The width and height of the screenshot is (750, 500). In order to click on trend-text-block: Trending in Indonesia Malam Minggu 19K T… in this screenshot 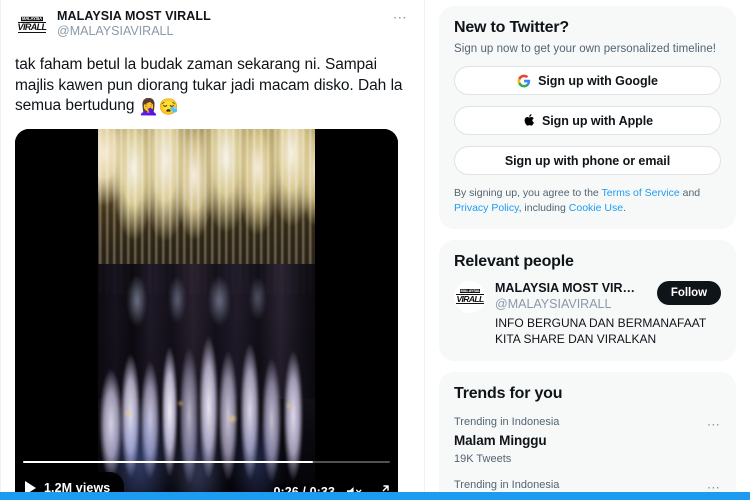, I will do `click(506, 441)`.